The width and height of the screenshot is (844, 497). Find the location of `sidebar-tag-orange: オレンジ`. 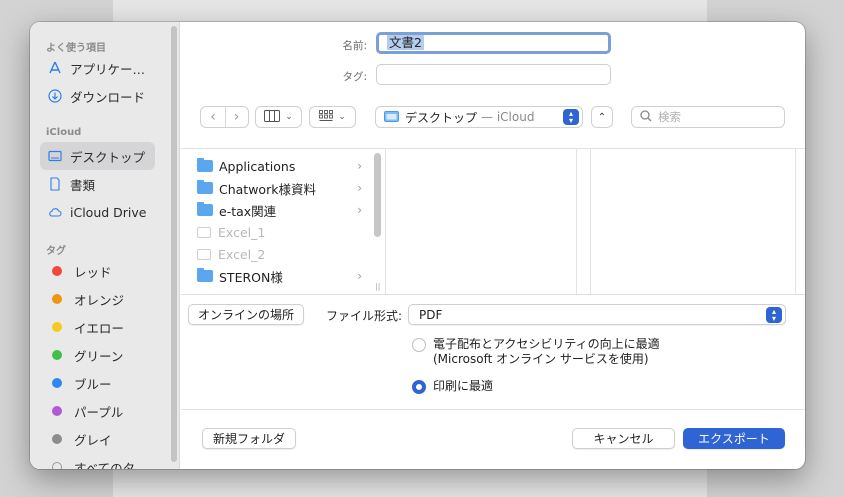

sidebar-tag-orange: オレンジ is located at coordinates (97, 299).